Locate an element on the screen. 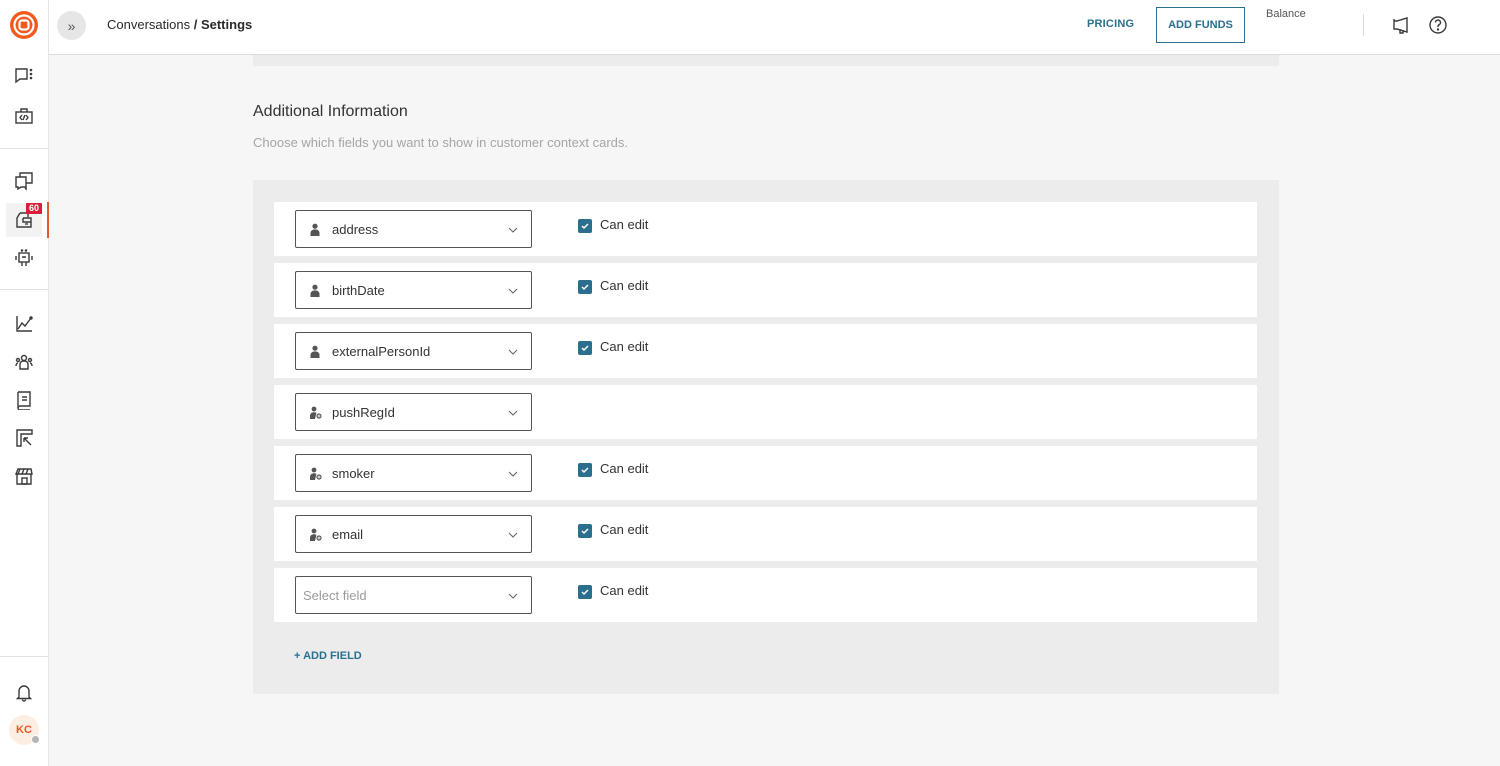 This screenshot has width=1500, height=766. robot-icon is located at coordinates (24, 257).